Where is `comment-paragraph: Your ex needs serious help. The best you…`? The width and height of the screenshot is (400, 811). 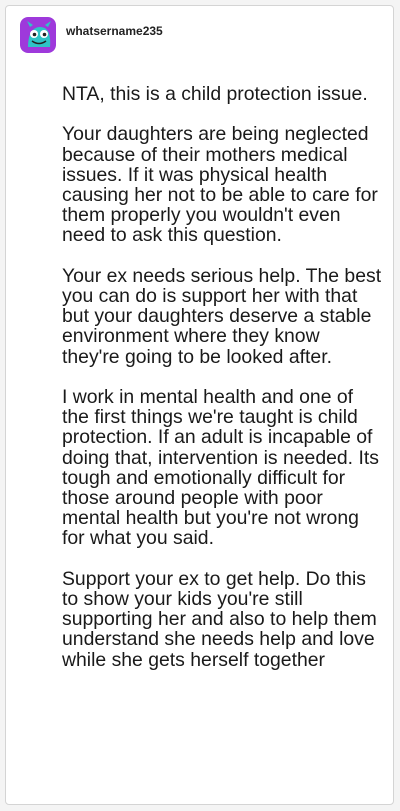 comment-paragraph: Your ex needs serious help. The best you… is located at coordinates (222, 316).